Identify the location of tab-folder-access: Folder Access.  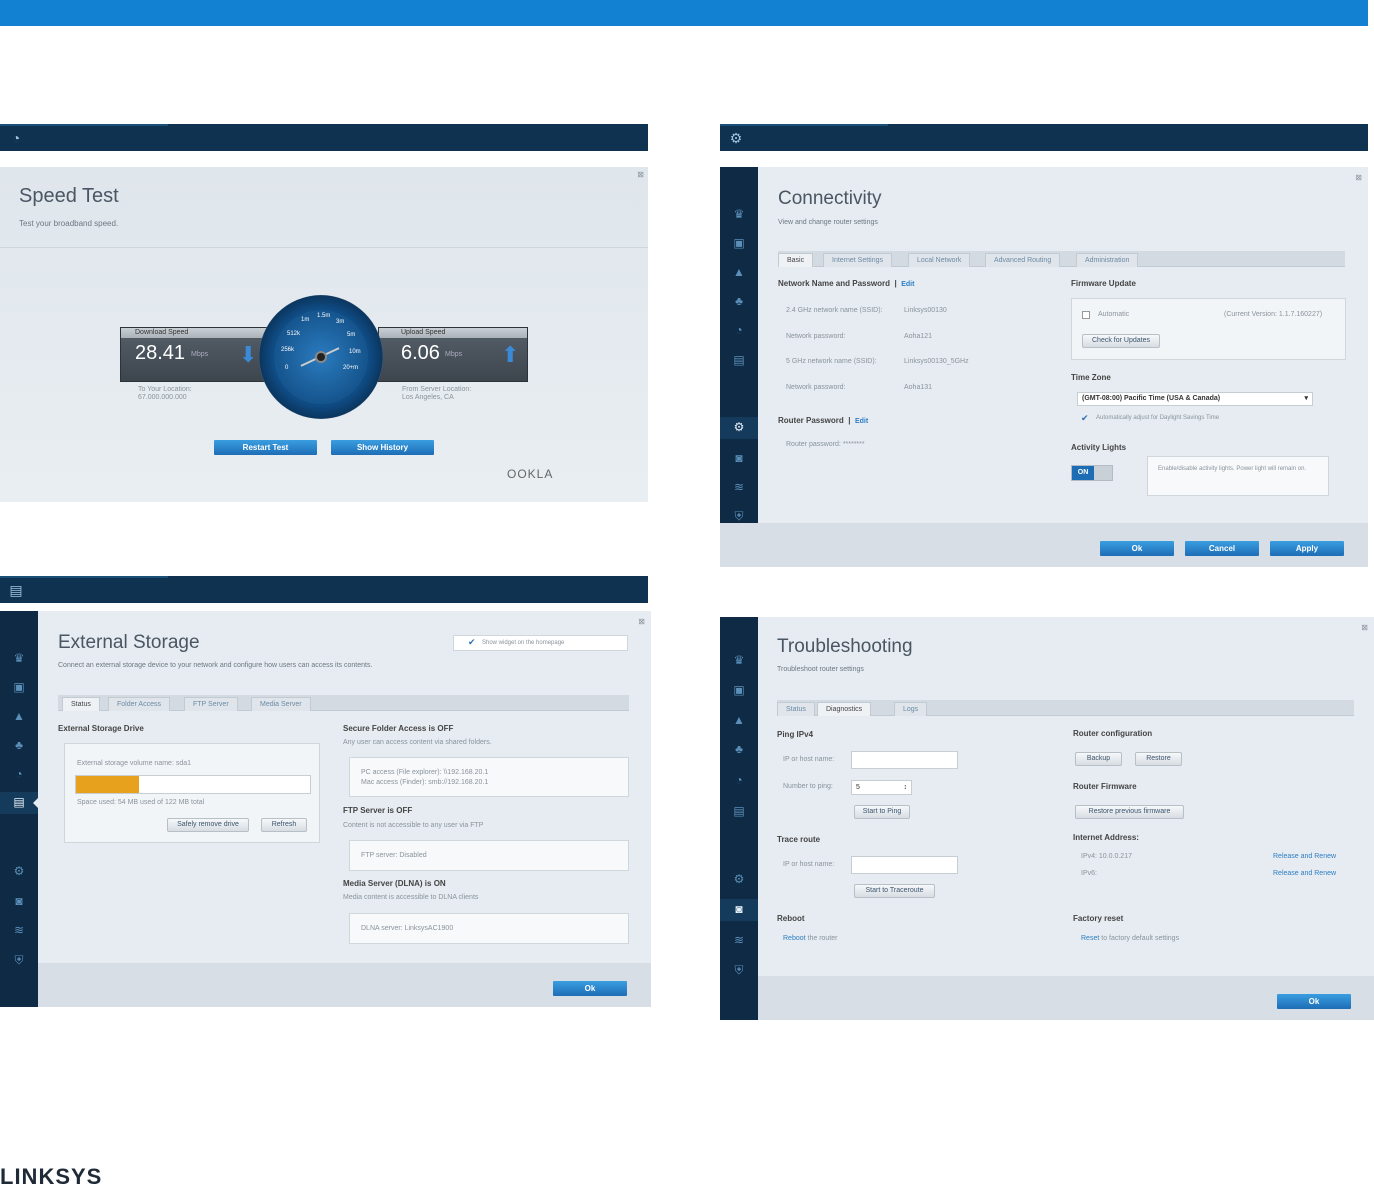
(139, 704).